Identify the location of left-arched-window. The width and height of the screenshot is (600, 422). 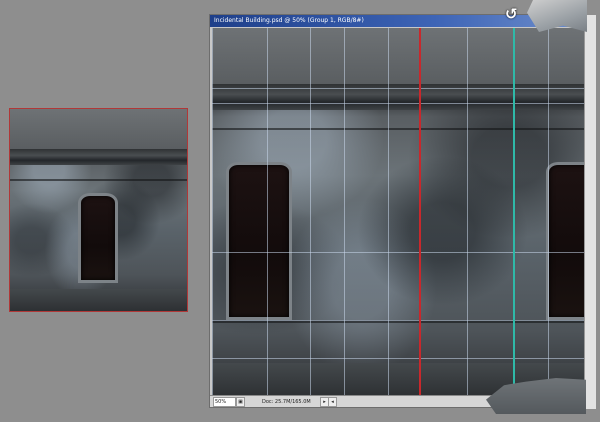
(259, 241).